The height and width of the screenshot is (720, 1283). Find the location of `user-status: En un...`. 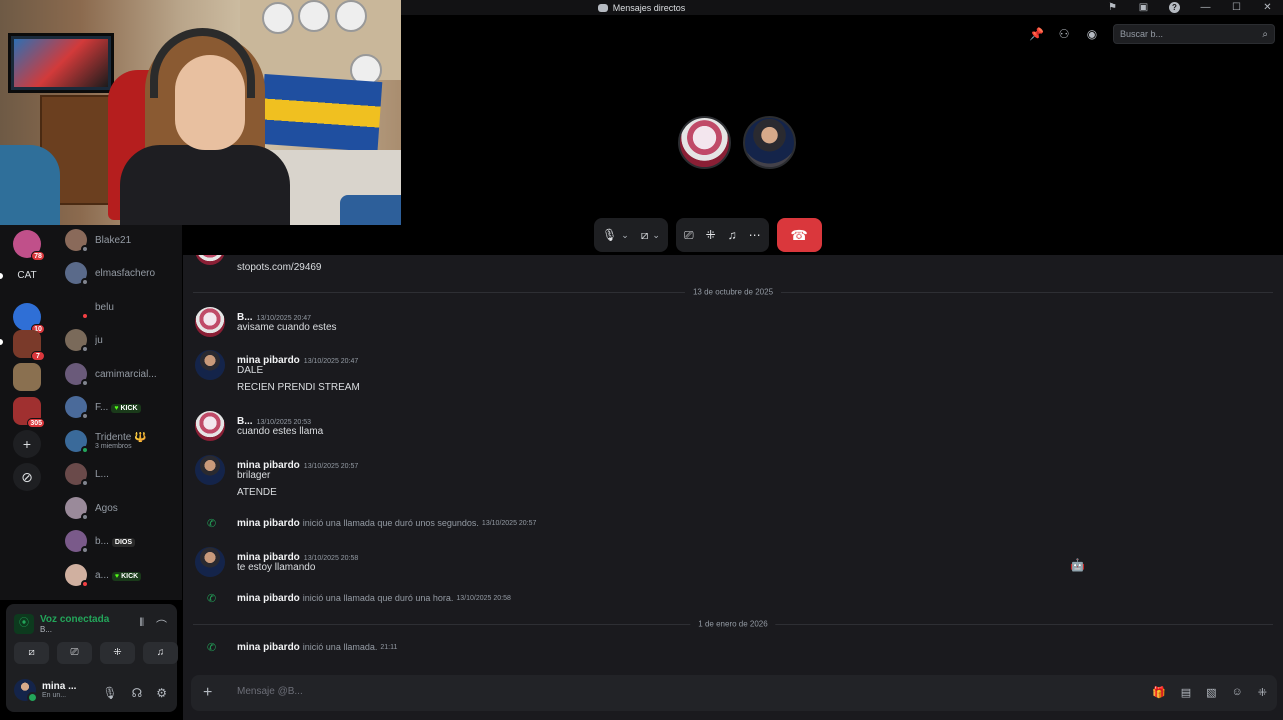

user-status: En un... is located at coordinates (54, 695).